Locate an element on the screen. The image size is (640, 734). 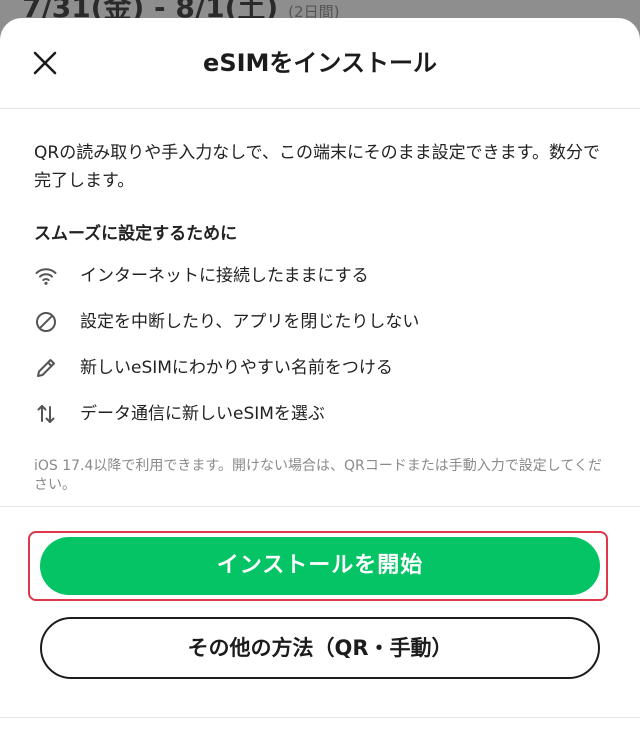
swap-vertical-icon is located at coordinates (46, 414).